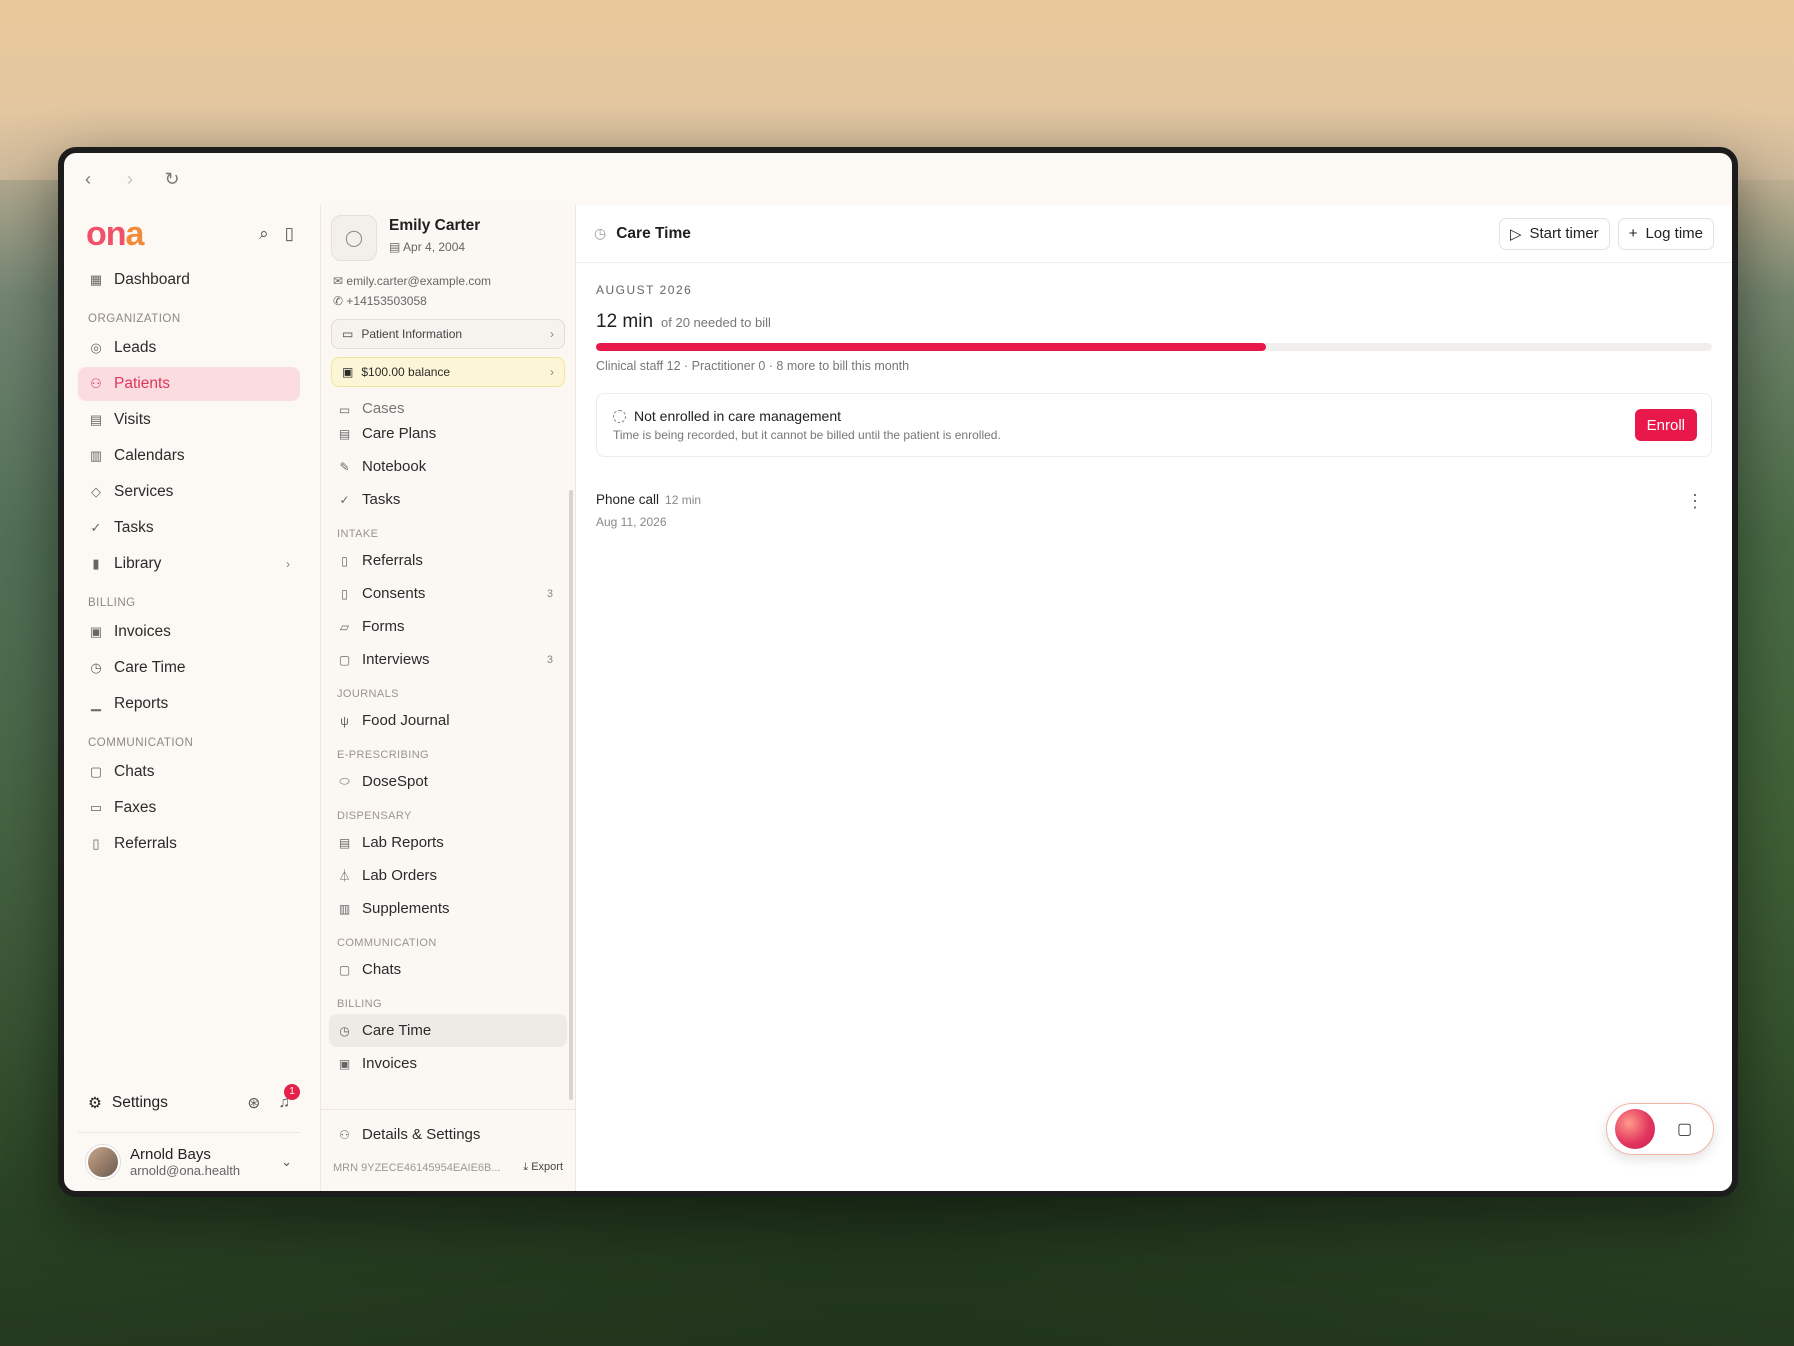 The width and height of the screenshot is (1794, 1346). Describe the element at coordinates (264, 234) in the screenshot. I see `search-icon: ⌕` at that location.